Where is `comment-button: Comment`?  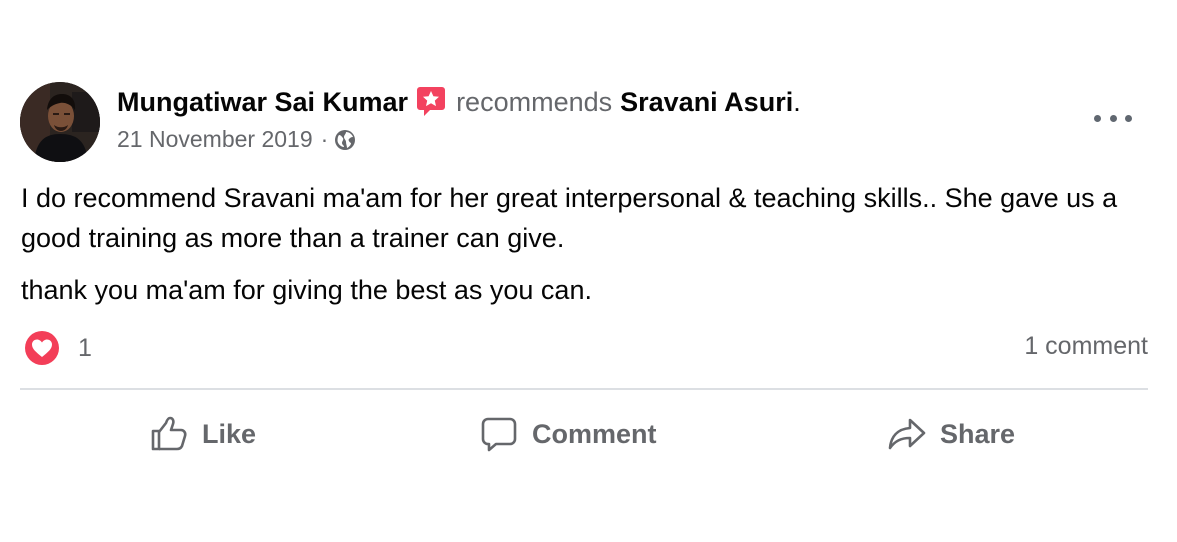
comment-button: Comment is located at coordinates (684, 434).